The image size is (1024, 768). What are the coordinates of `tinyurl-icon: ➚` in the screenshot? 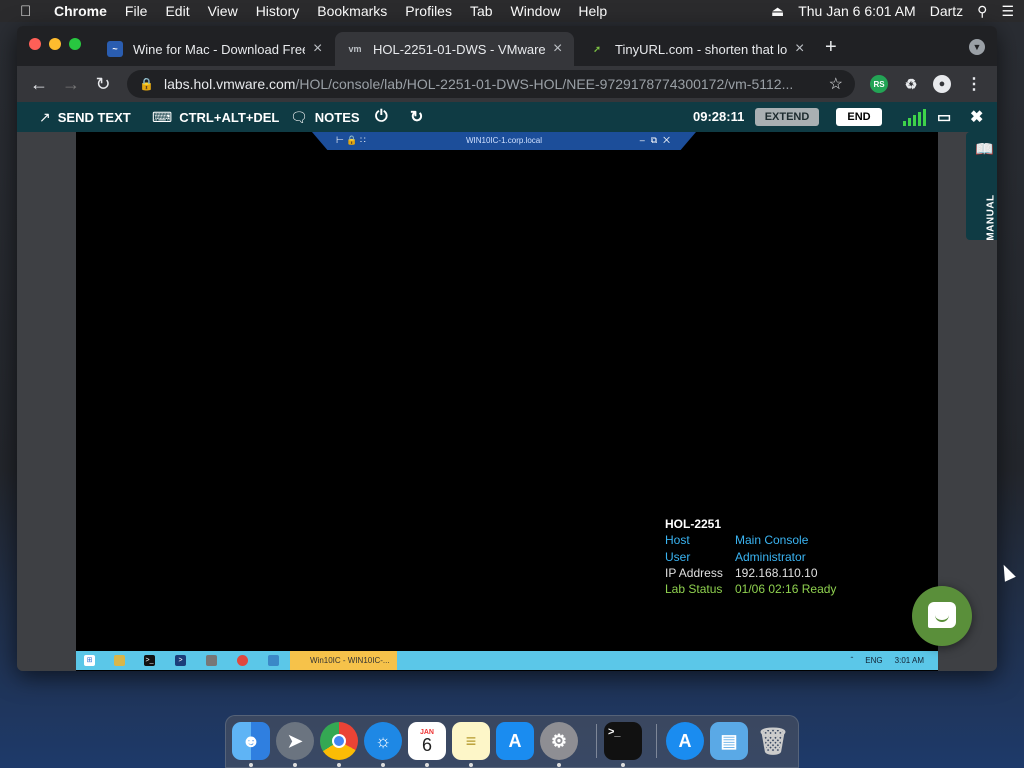 It's located at (597, 48).